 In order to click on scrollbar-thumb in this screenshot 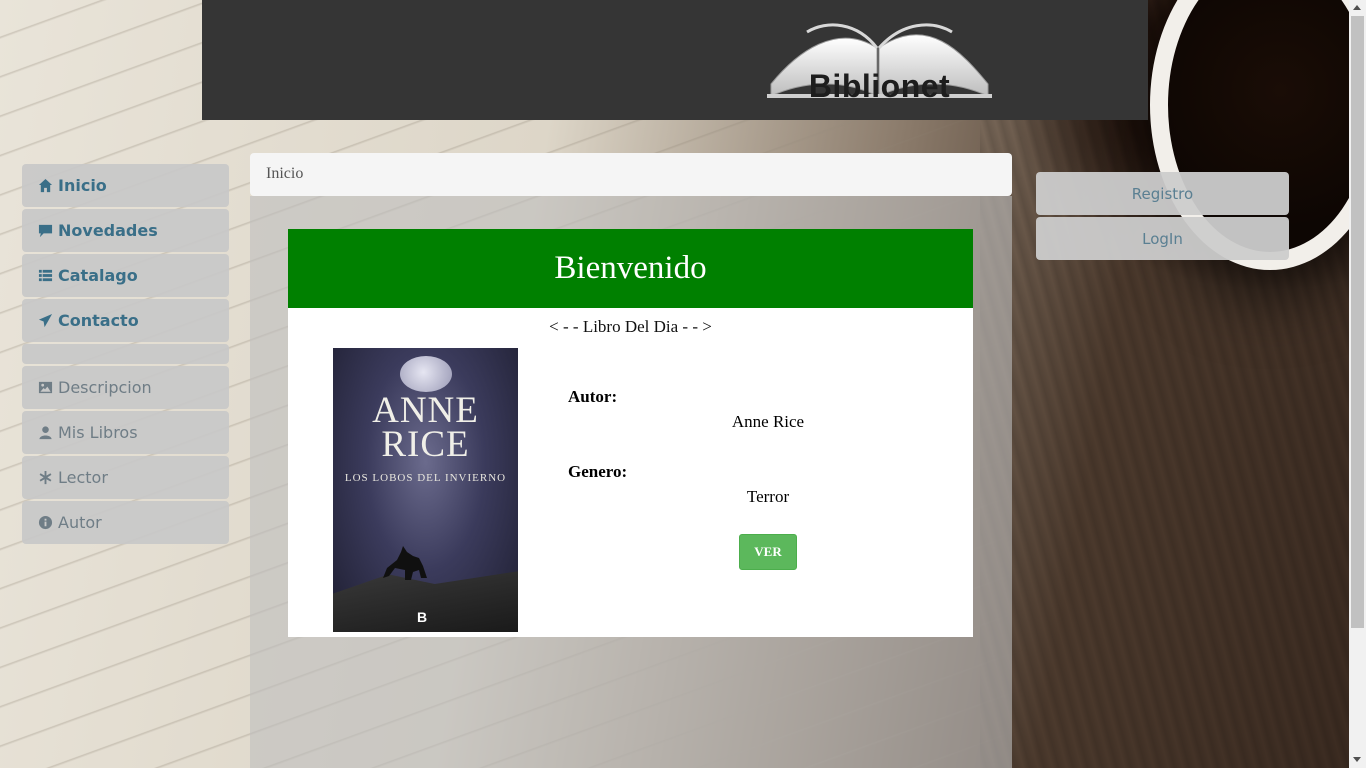, I will do `click(1357, 322)`.